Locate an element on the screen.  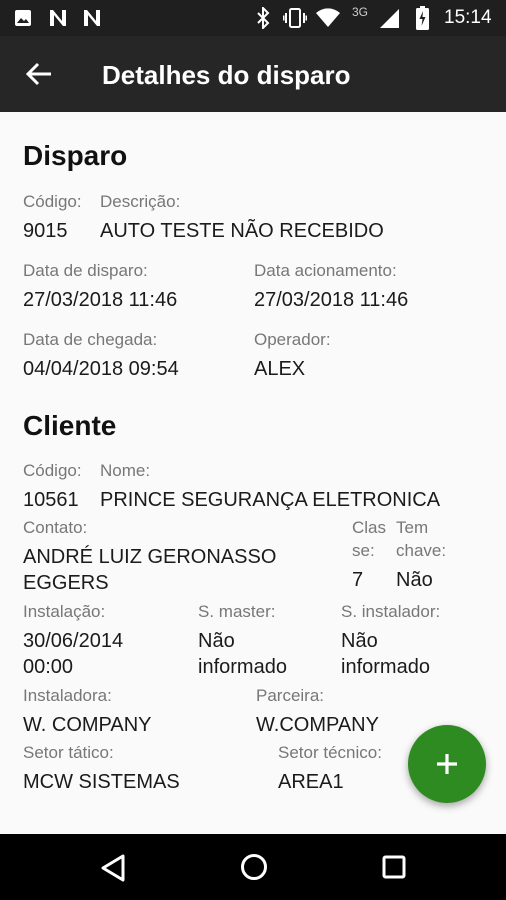
data-chegada-value: 04/04/2018 09:54 is located at coordinates (101, 369).